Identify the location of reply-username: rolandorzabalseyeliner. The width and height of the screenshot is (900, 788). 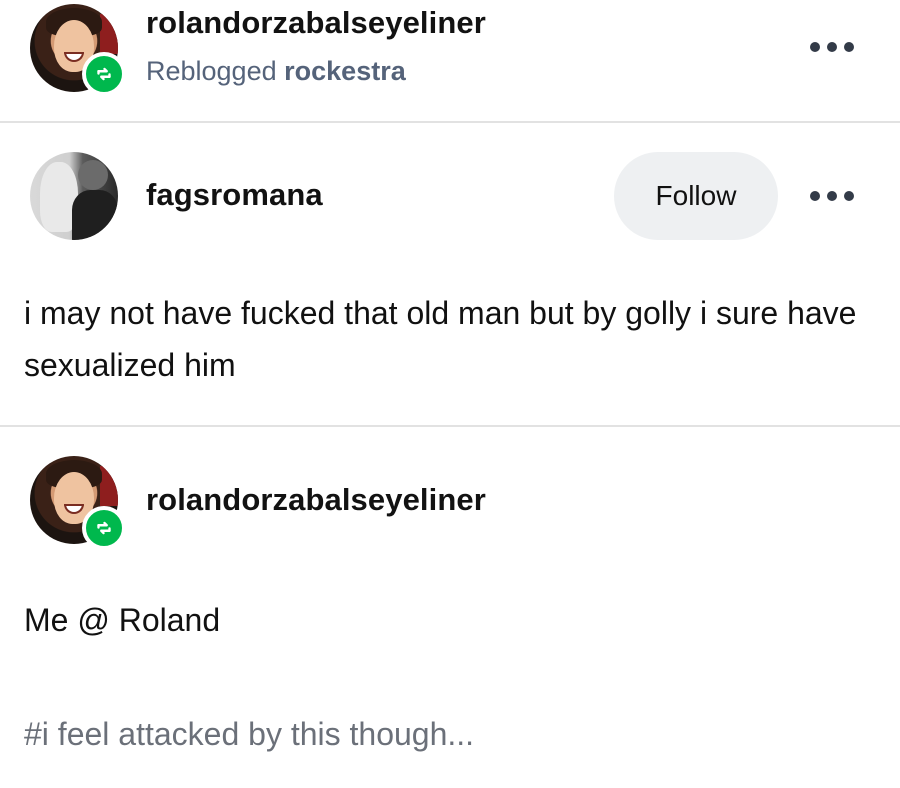
(316, 500).